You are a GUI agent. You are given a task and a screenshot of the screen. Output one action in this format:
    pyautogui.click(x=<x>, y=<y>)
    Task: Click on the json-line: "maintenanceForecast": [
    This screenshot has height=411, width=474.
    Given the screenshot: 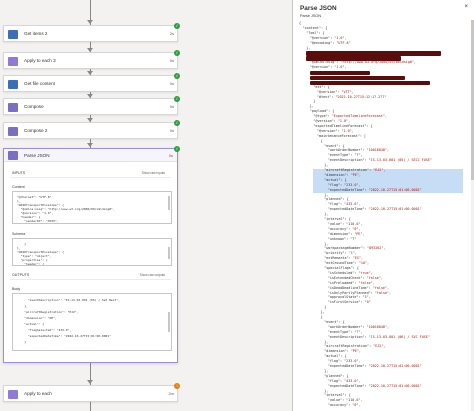 What is the action you would take?
    pyautogui.click(x=341, y=135)
    